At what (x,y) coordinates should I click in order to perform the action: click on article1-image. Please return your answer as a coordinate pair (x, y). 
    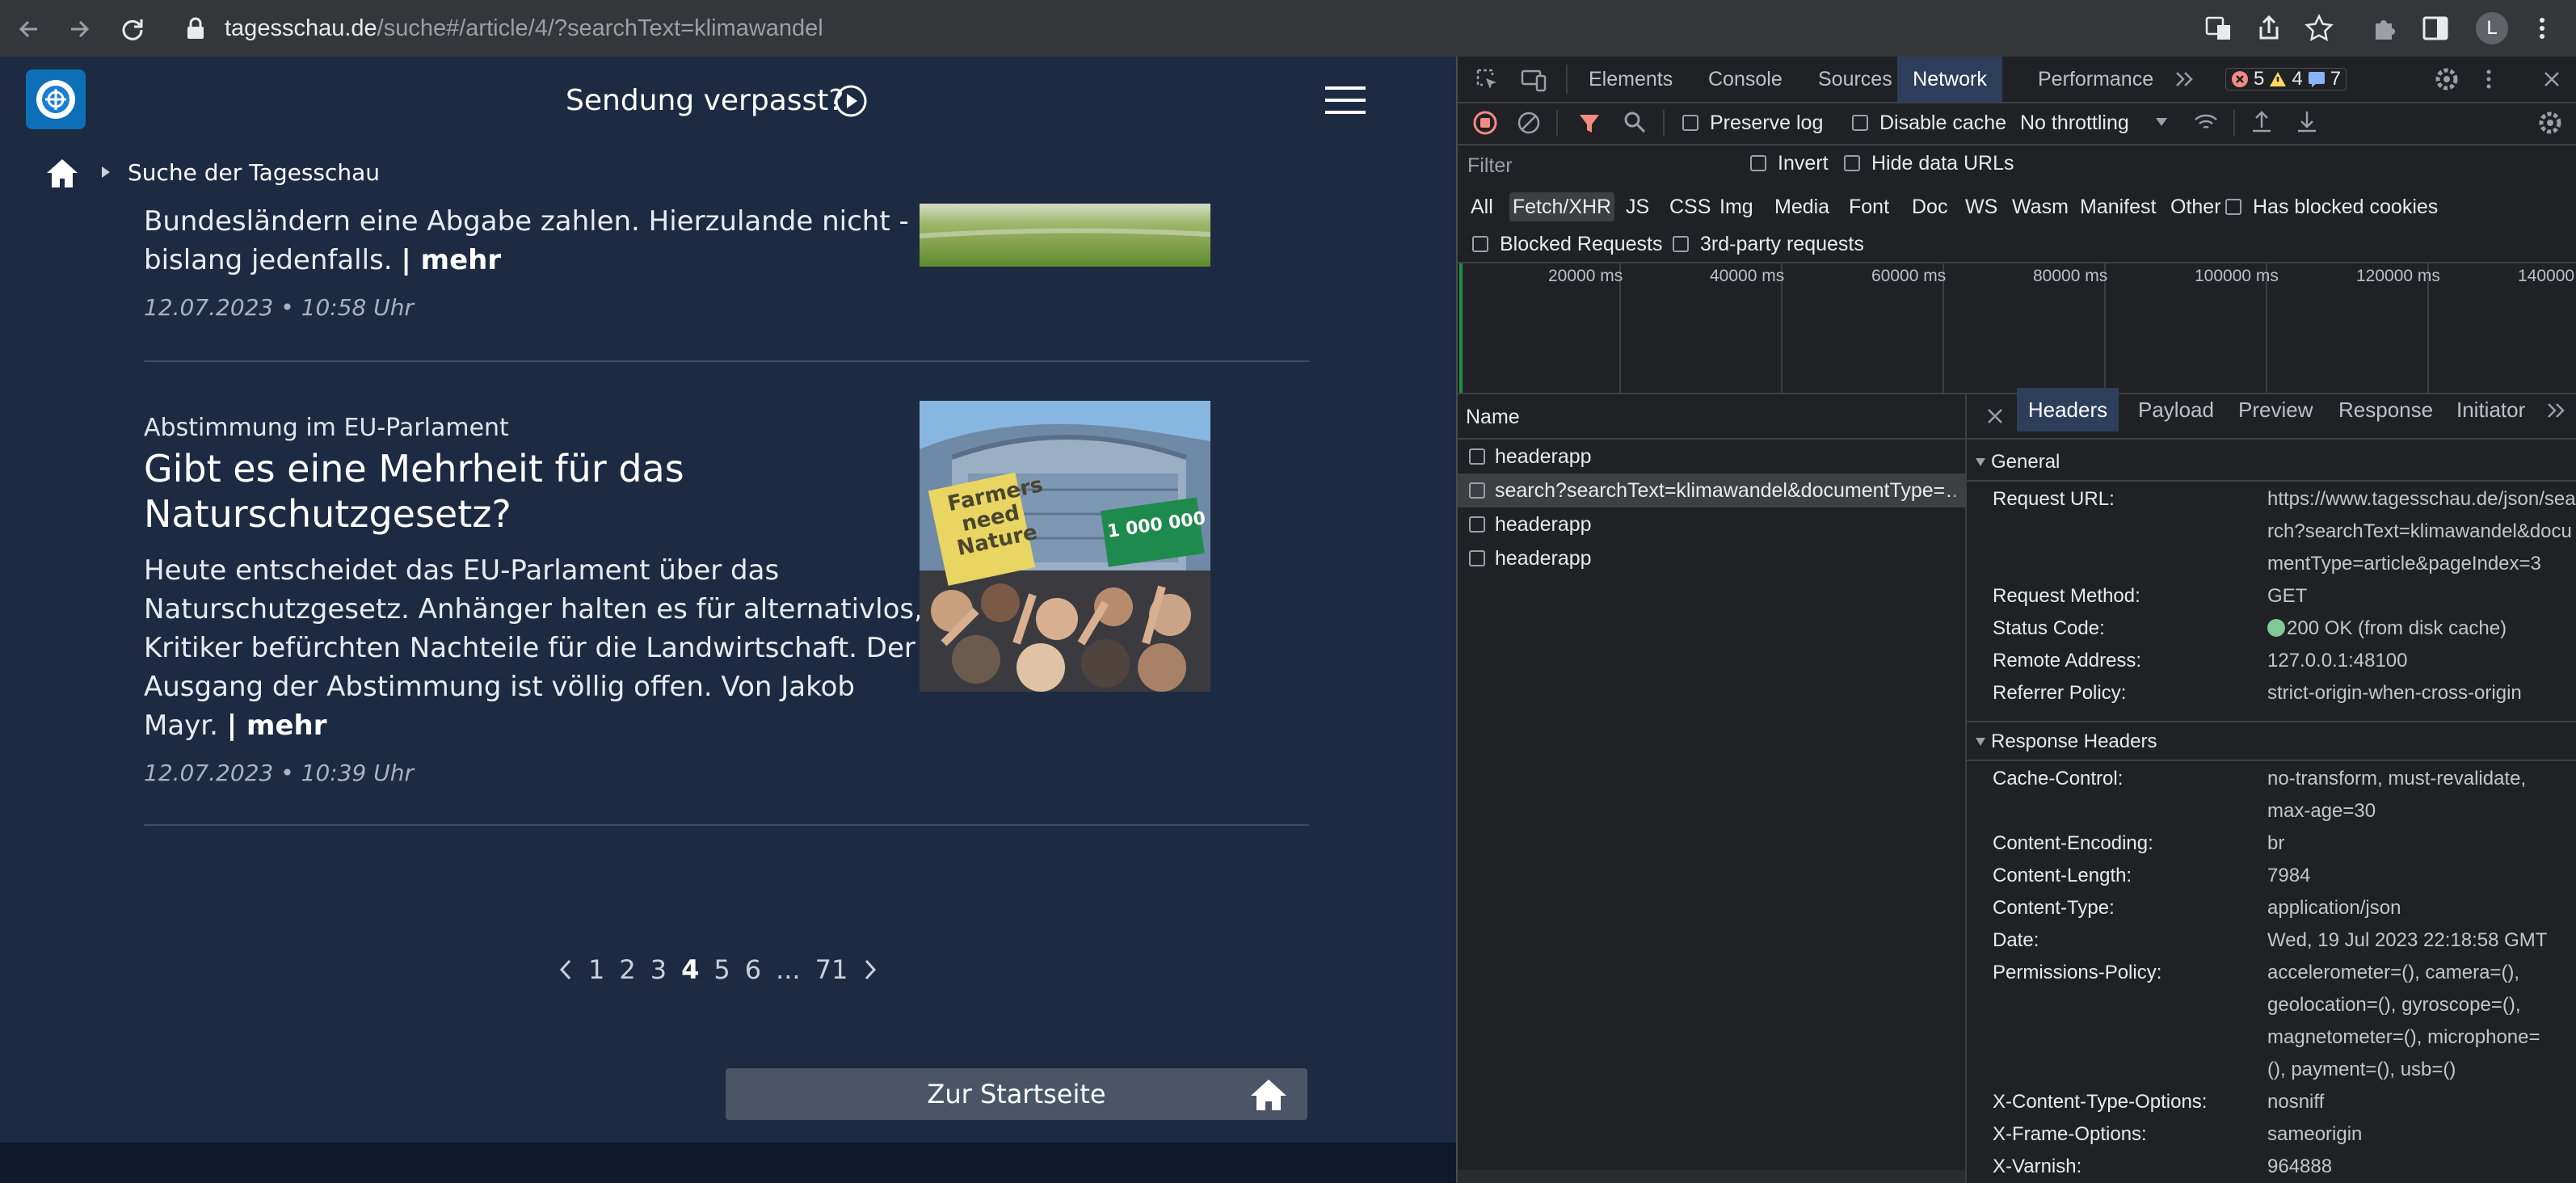
    Looking at the image, I should click on (1065, 235).